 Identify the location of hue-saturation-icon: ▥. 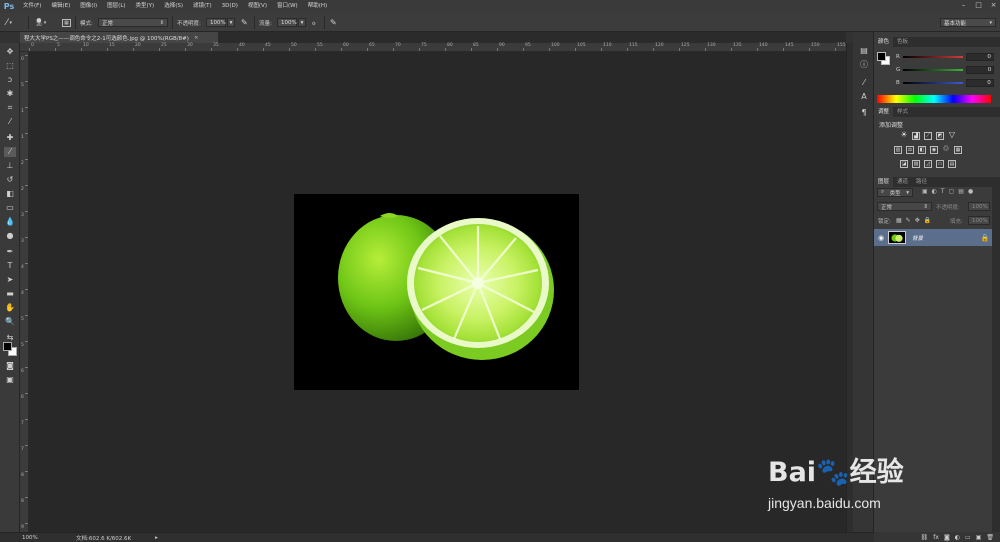
(898, 150).